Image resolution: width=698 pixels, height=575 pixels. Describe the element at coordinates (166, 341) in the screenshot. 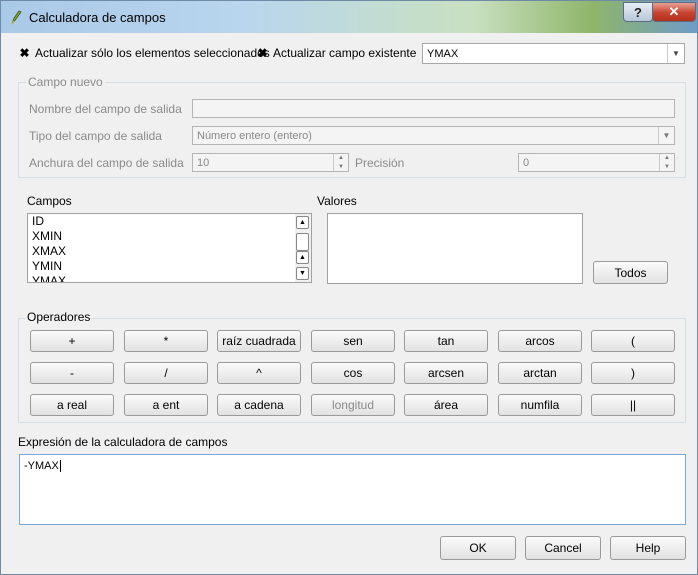

I see `operator-button: *` at that location.